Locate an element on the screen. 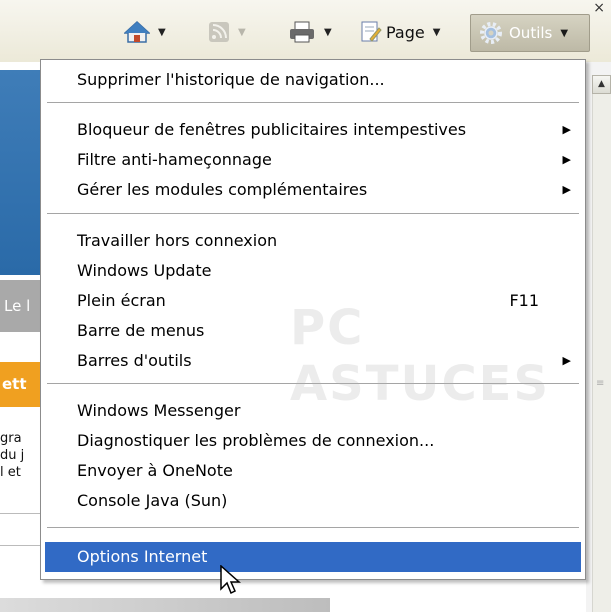  home-button: ▼ is located at coordinates (145, 32).